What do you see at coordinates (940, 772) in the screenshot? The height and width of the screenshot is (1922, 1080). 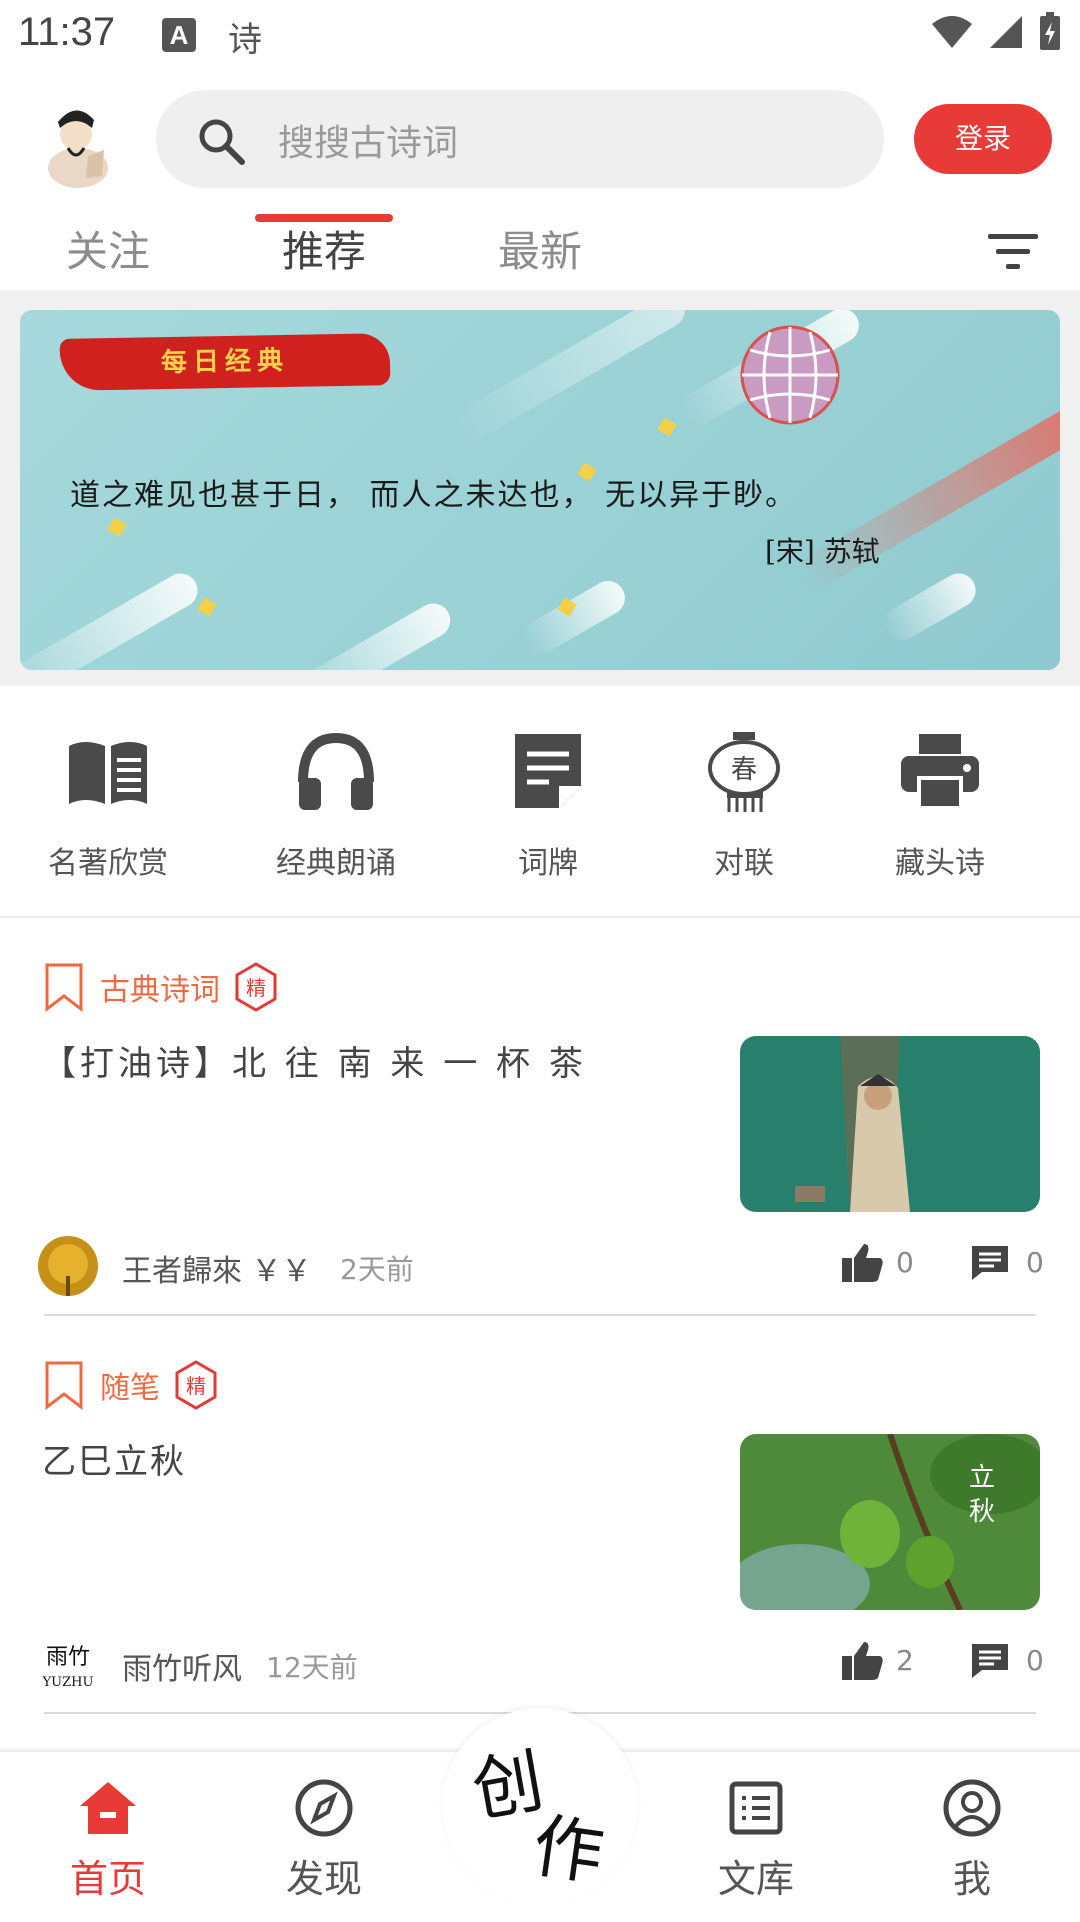 I see `printer-icon` at bounding box center [940, 772].